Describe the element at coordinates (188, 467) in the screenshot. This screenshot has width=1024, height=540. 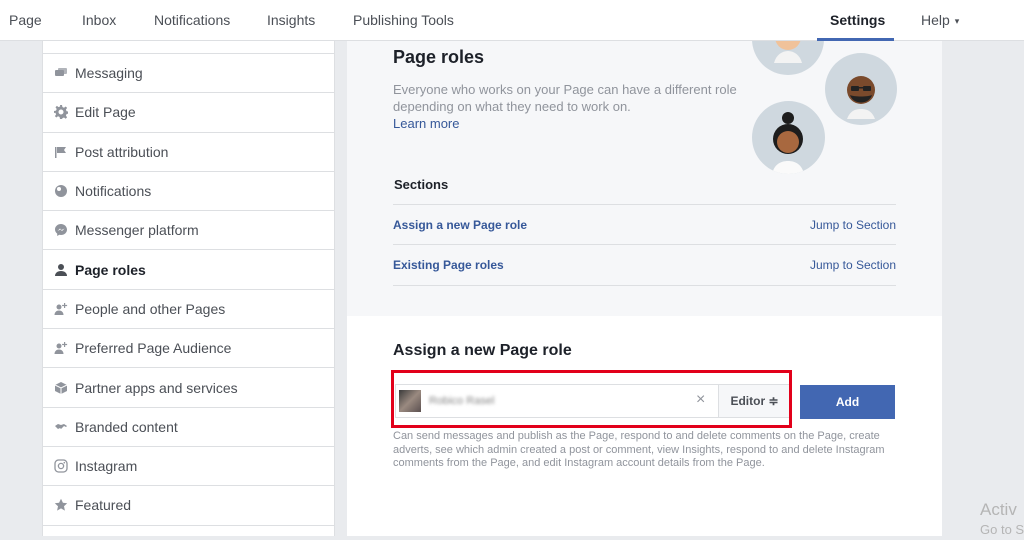
I see `sidebar-item-instagram: Instagram` at that location.